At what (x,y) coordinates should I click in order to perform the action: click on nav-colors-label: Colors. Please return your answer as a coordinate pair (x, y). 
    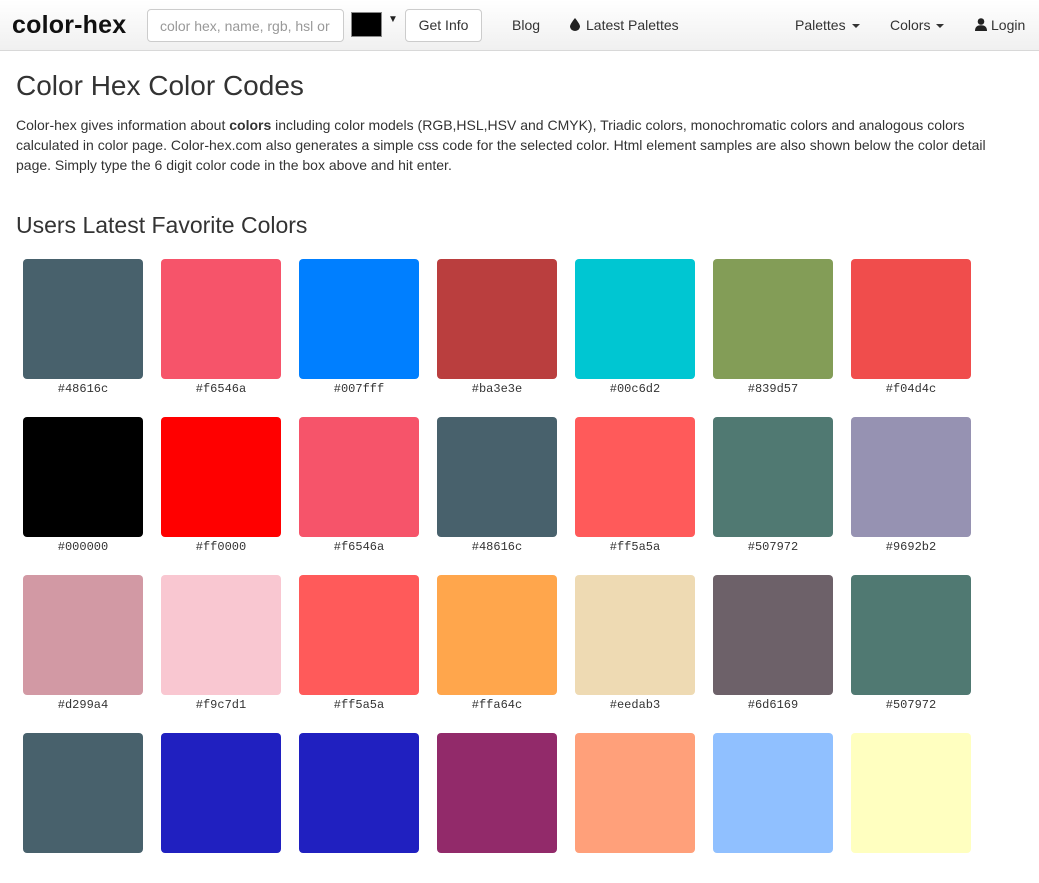
    Looking at the image, I should click on (910, 25).